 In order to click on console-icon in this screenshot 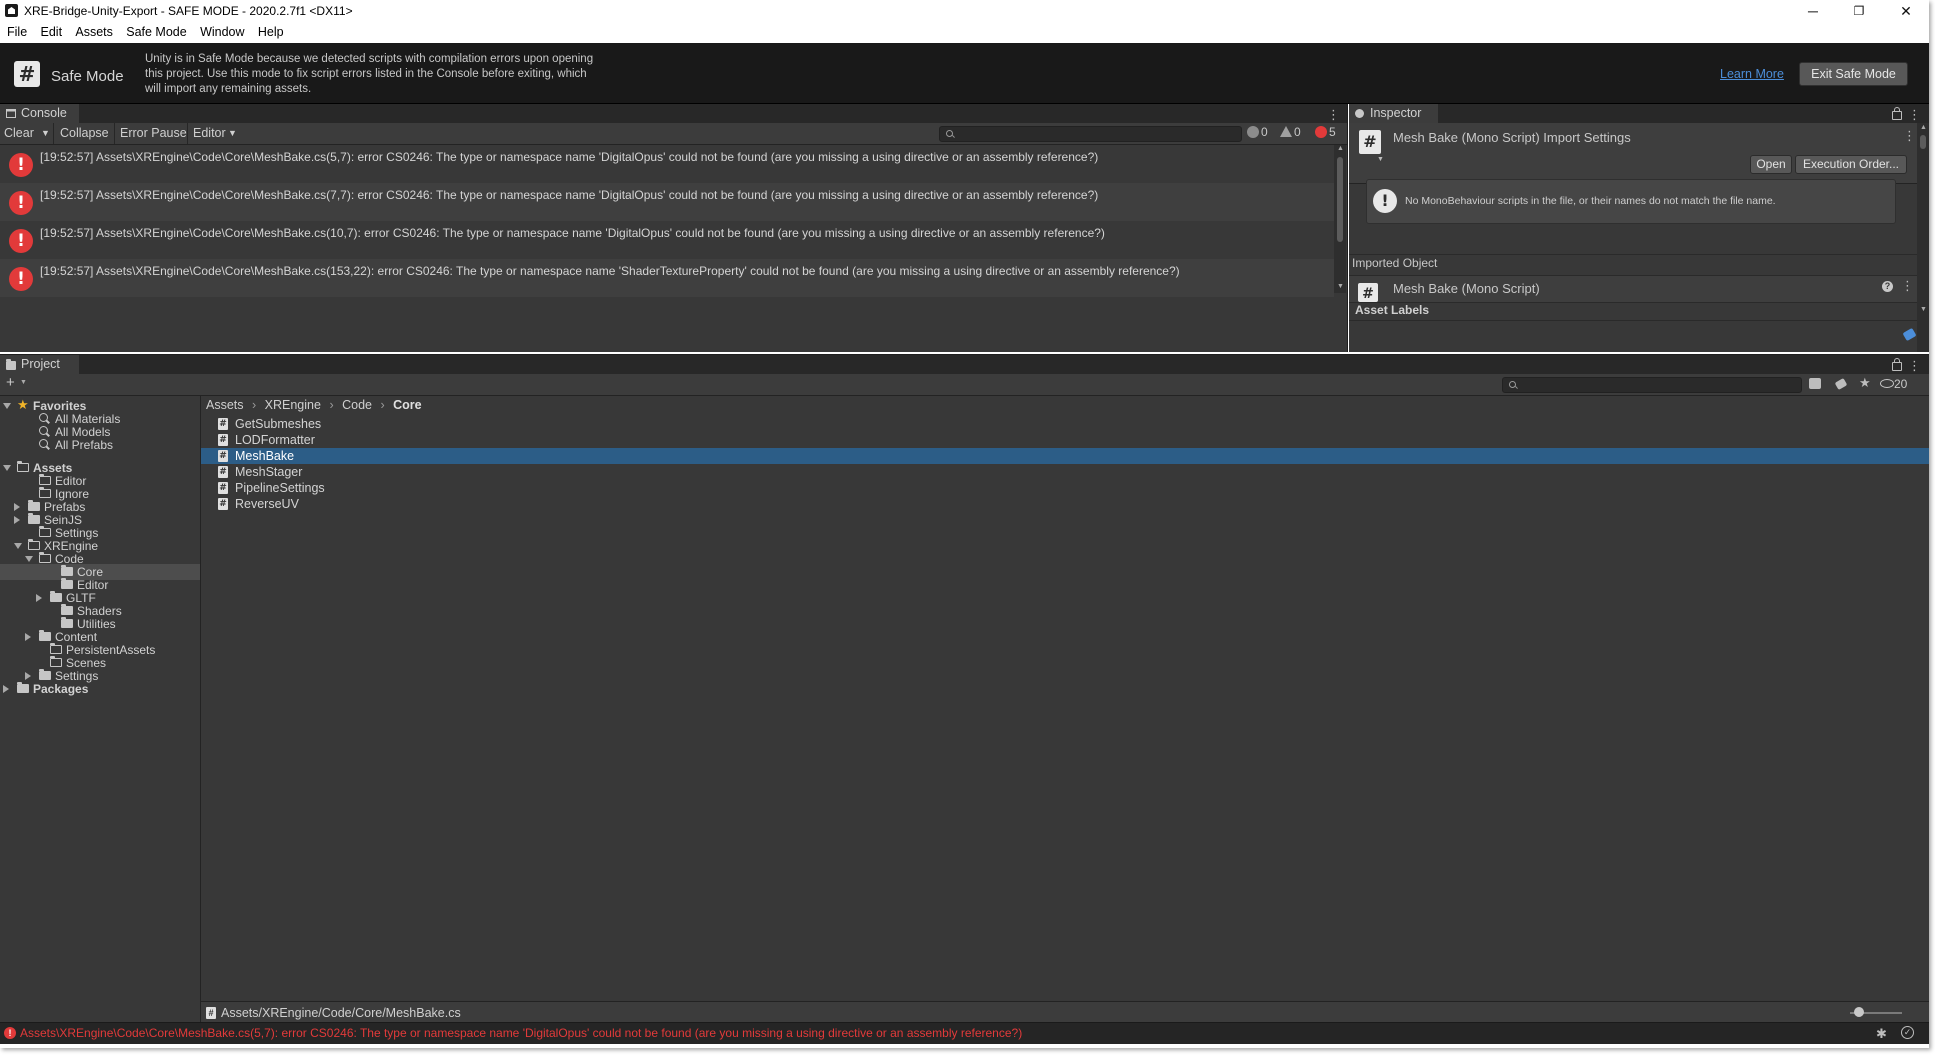, I will do `click(11, 113)`.